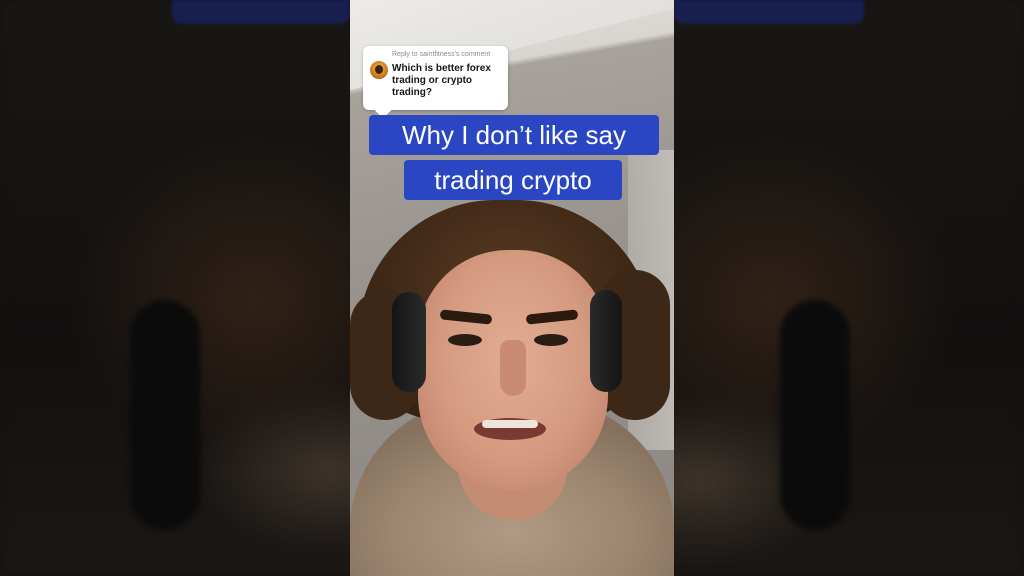 The height and width of the screenshot is (576, 1024). I want to click on headphone-left, so click(409, 342).